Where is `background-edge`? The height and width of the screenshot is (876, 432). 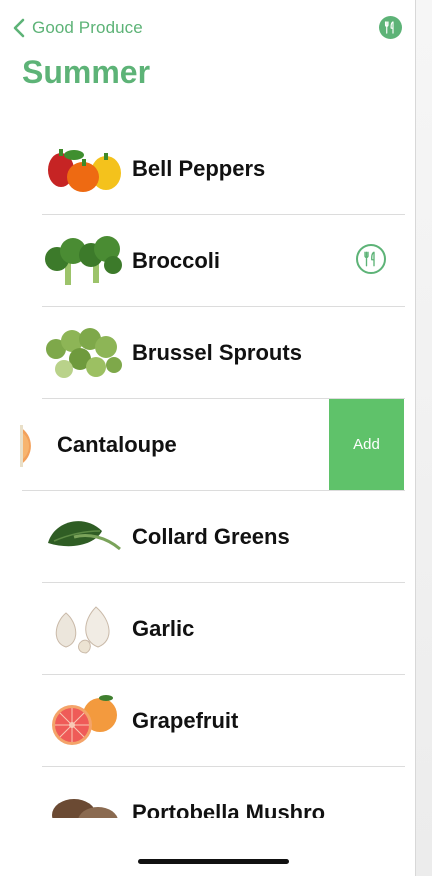
background-edge is located at coordinates (423, 438).